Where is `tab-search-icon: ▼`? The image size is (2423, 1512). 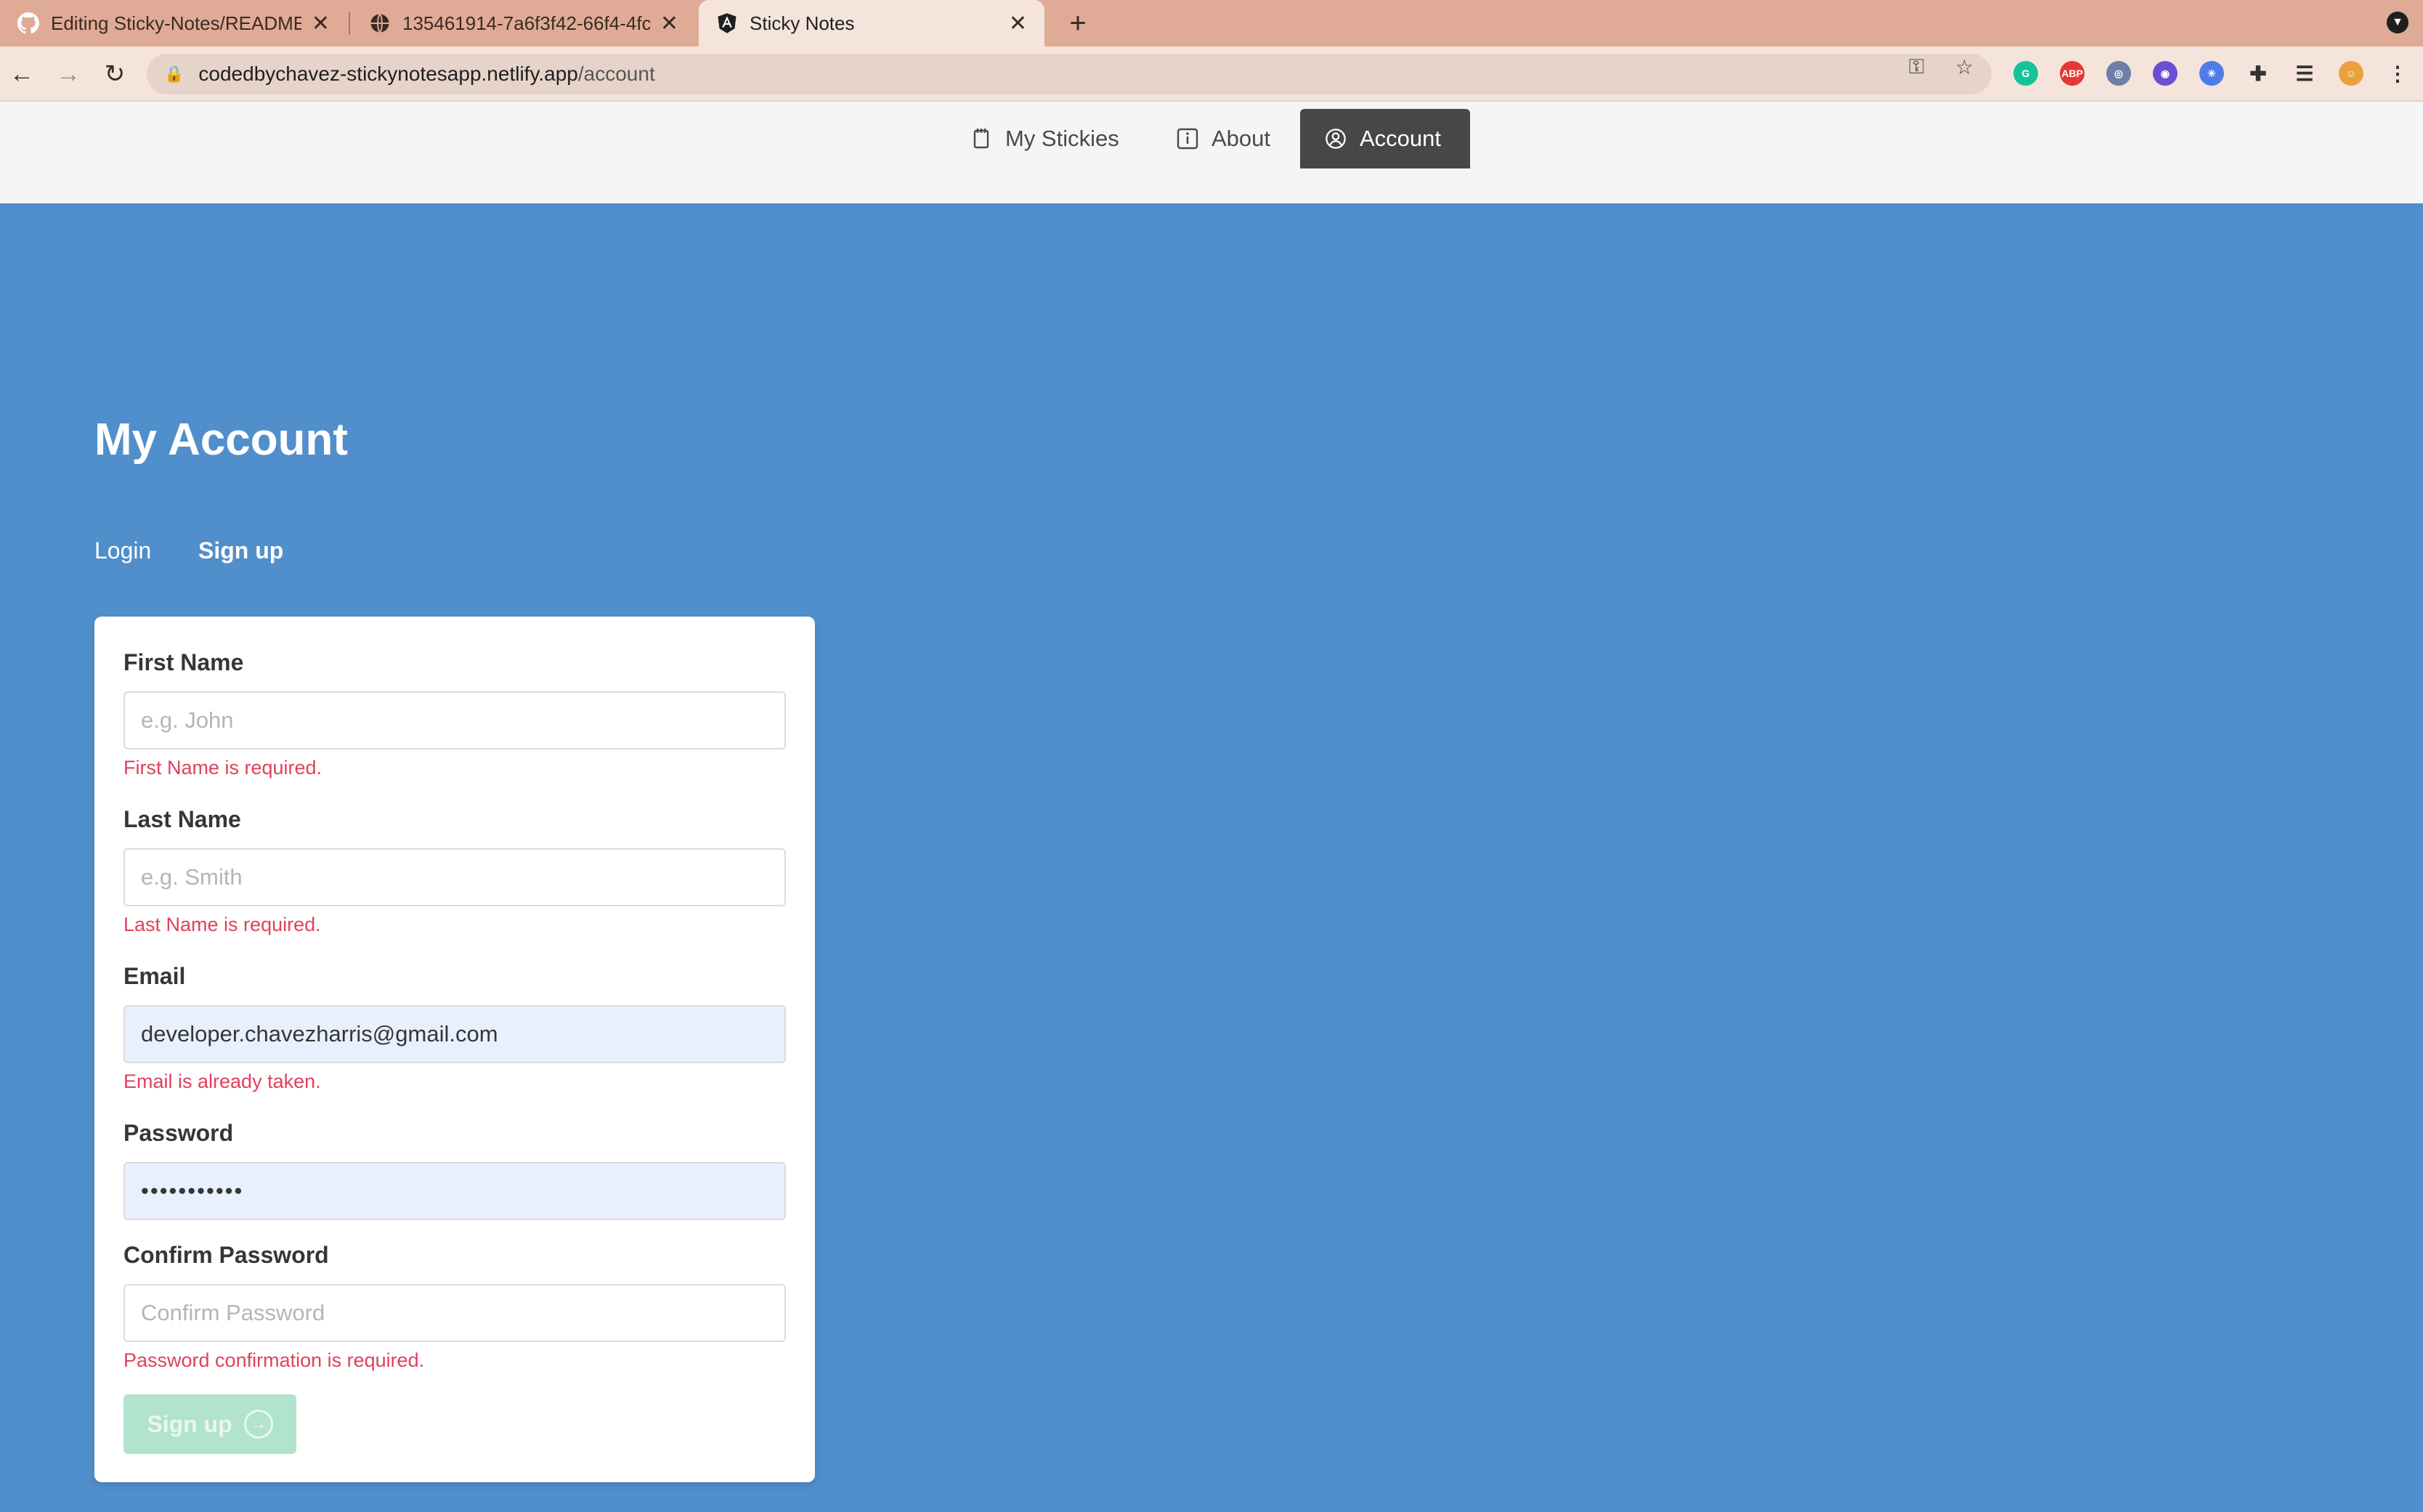
tab-search-icon: ▼ is located at coordinates (2397, 22).